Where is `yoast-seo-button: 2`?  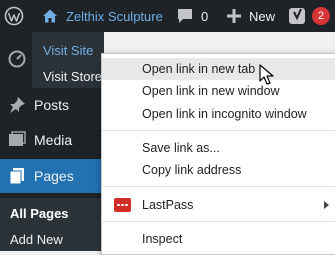
yoast-seo-button: 2 is located at coordinates (309, 16).